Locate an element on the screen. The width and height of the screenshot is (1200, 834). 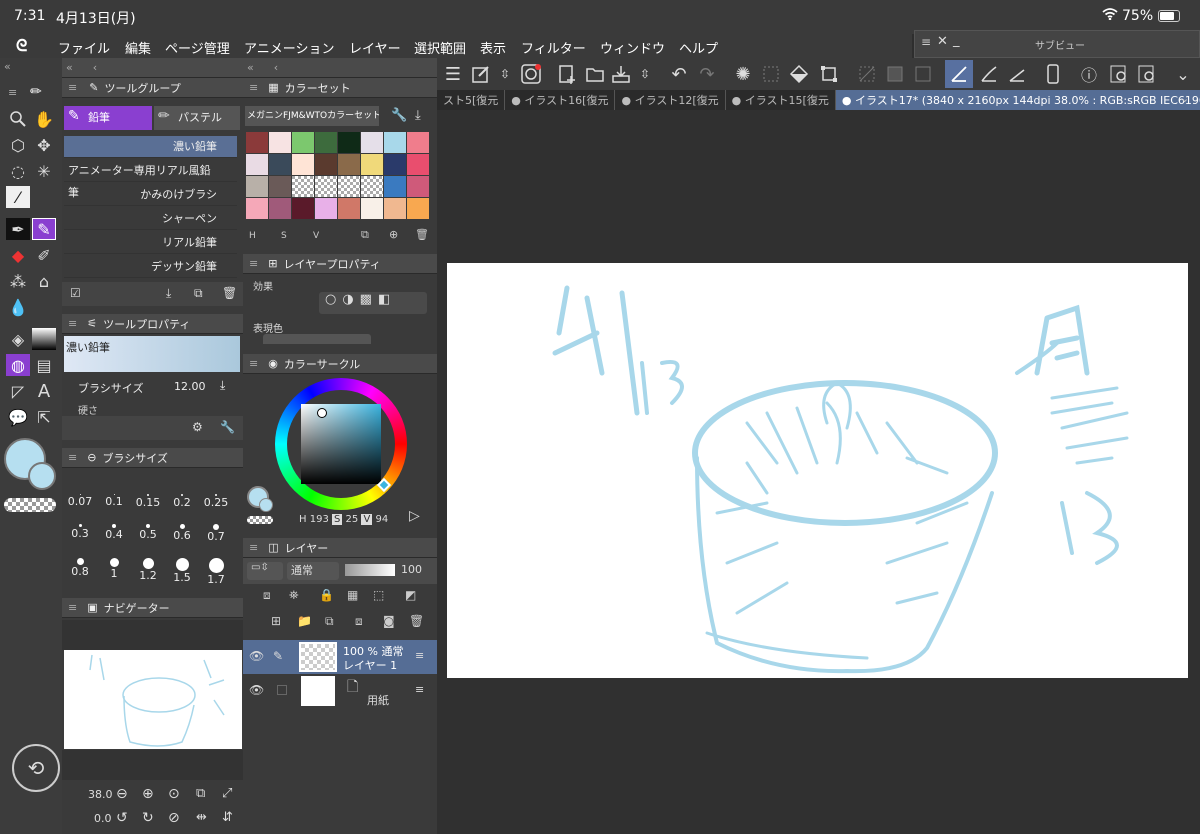
updown-icon: ⇳ is located at coordinates (505, 74).